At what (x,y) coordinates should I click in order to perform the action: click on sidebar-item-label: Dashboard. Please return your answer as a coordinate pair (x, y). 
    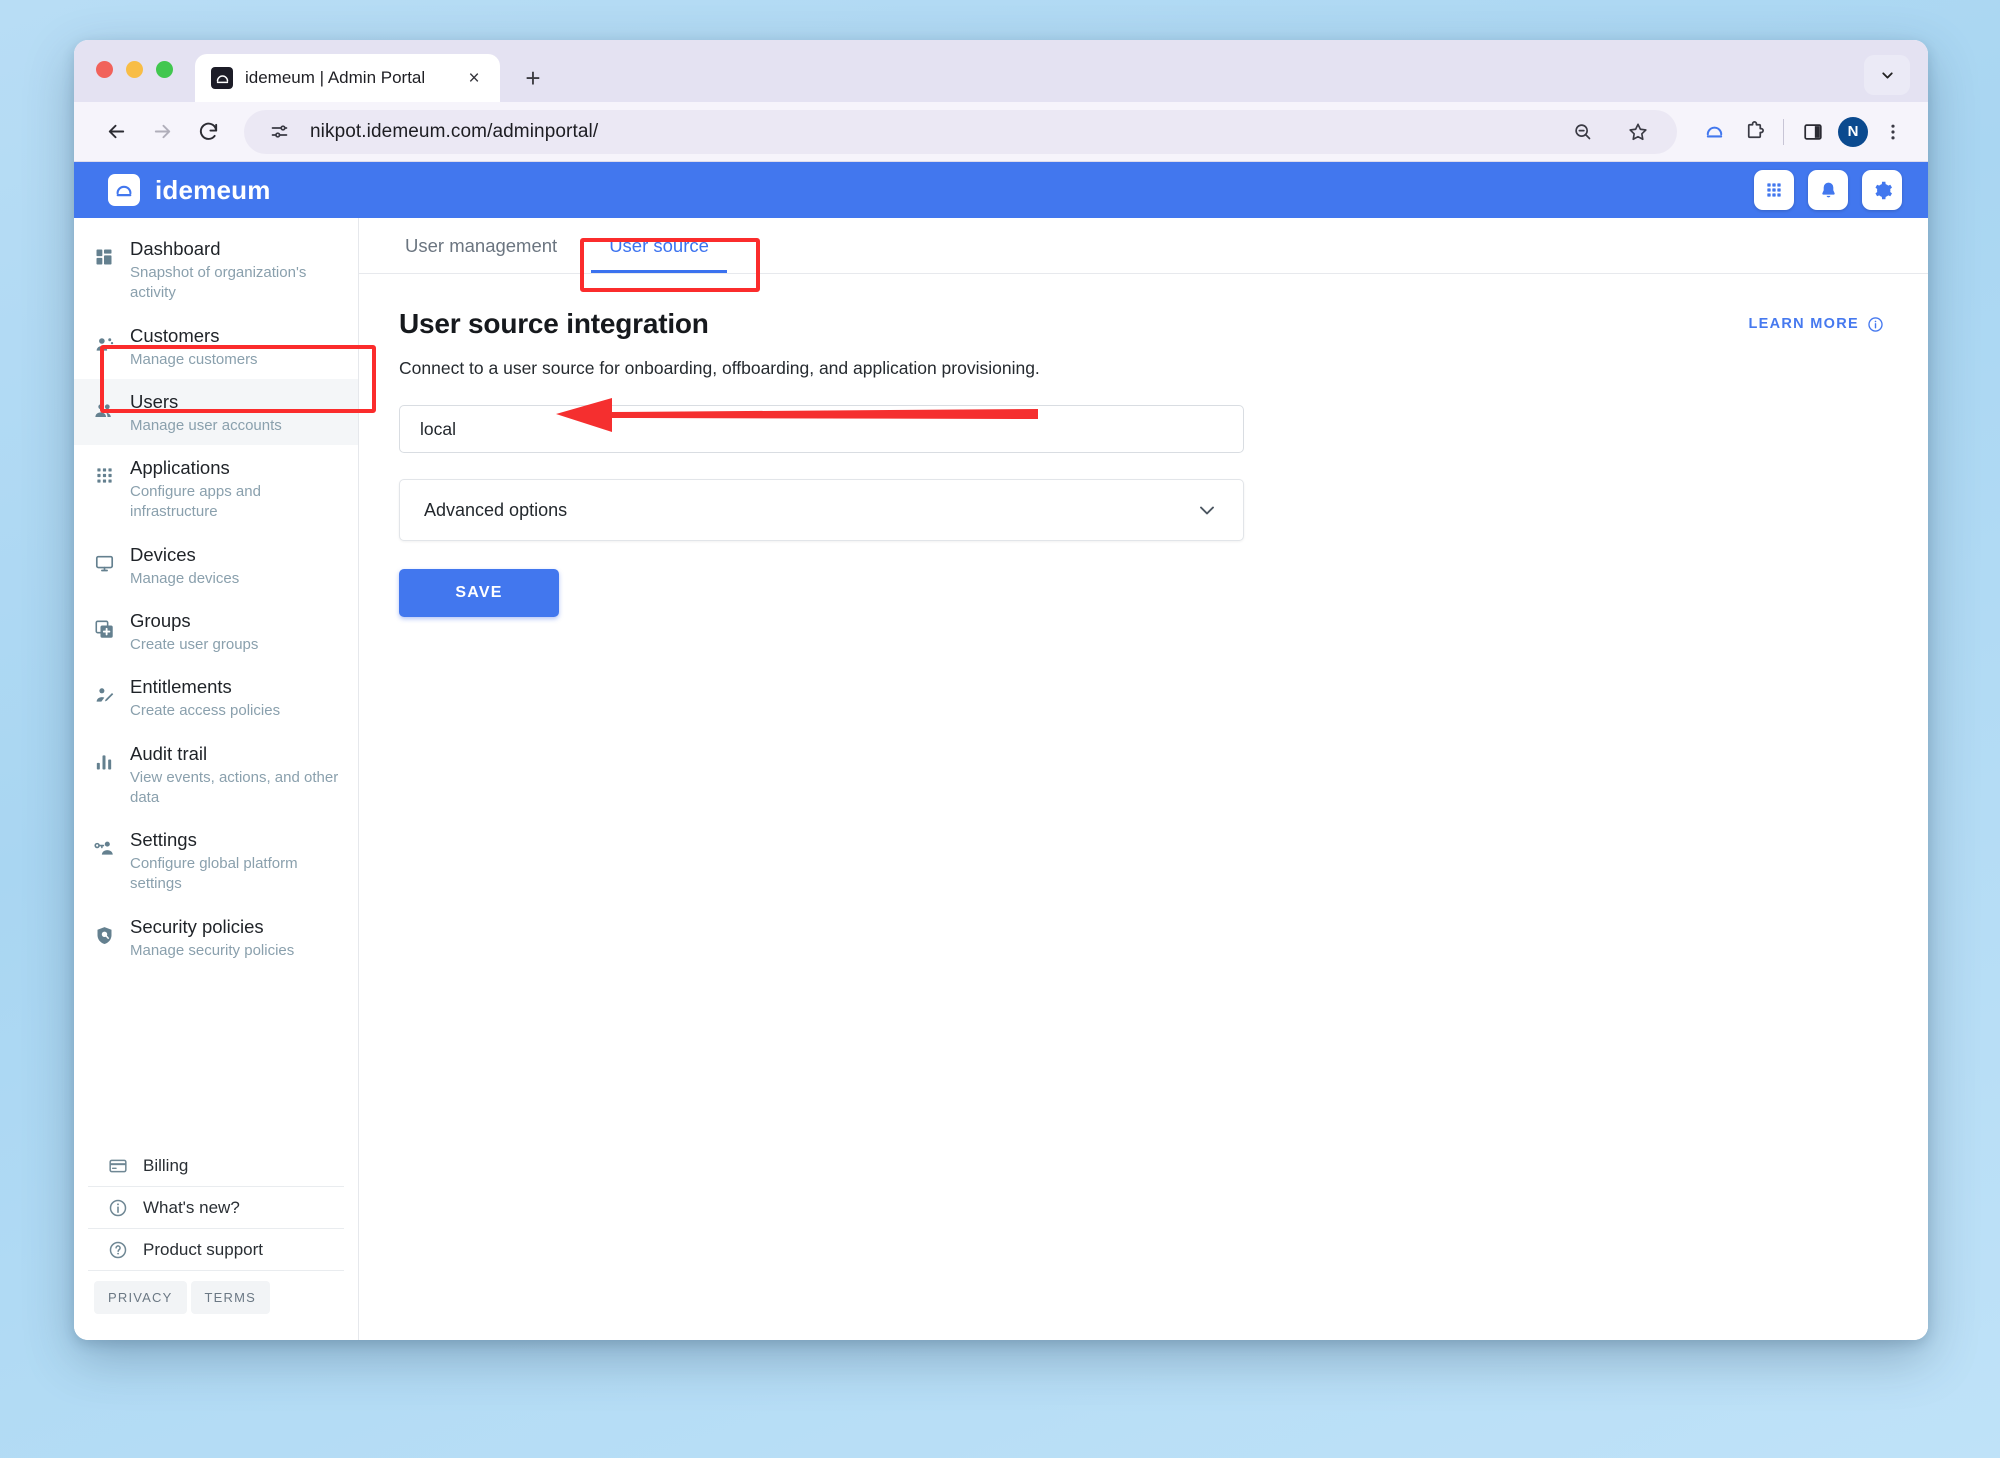
    Looking at the image, I should click on (175, 248).